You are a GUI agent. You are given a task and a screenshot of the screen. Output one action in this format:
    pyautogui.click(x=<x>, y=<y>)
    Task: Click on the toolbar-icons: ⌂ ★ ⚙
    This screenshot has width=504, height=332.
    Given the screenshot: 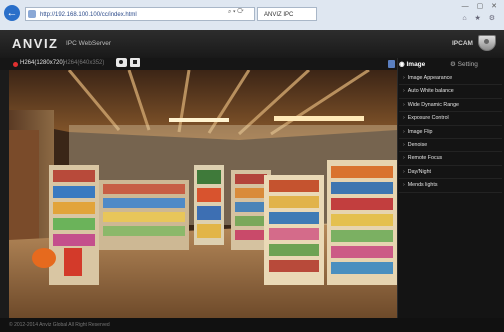 What is the action you would take?
    pyautogui.click(x=480, y=18)
    